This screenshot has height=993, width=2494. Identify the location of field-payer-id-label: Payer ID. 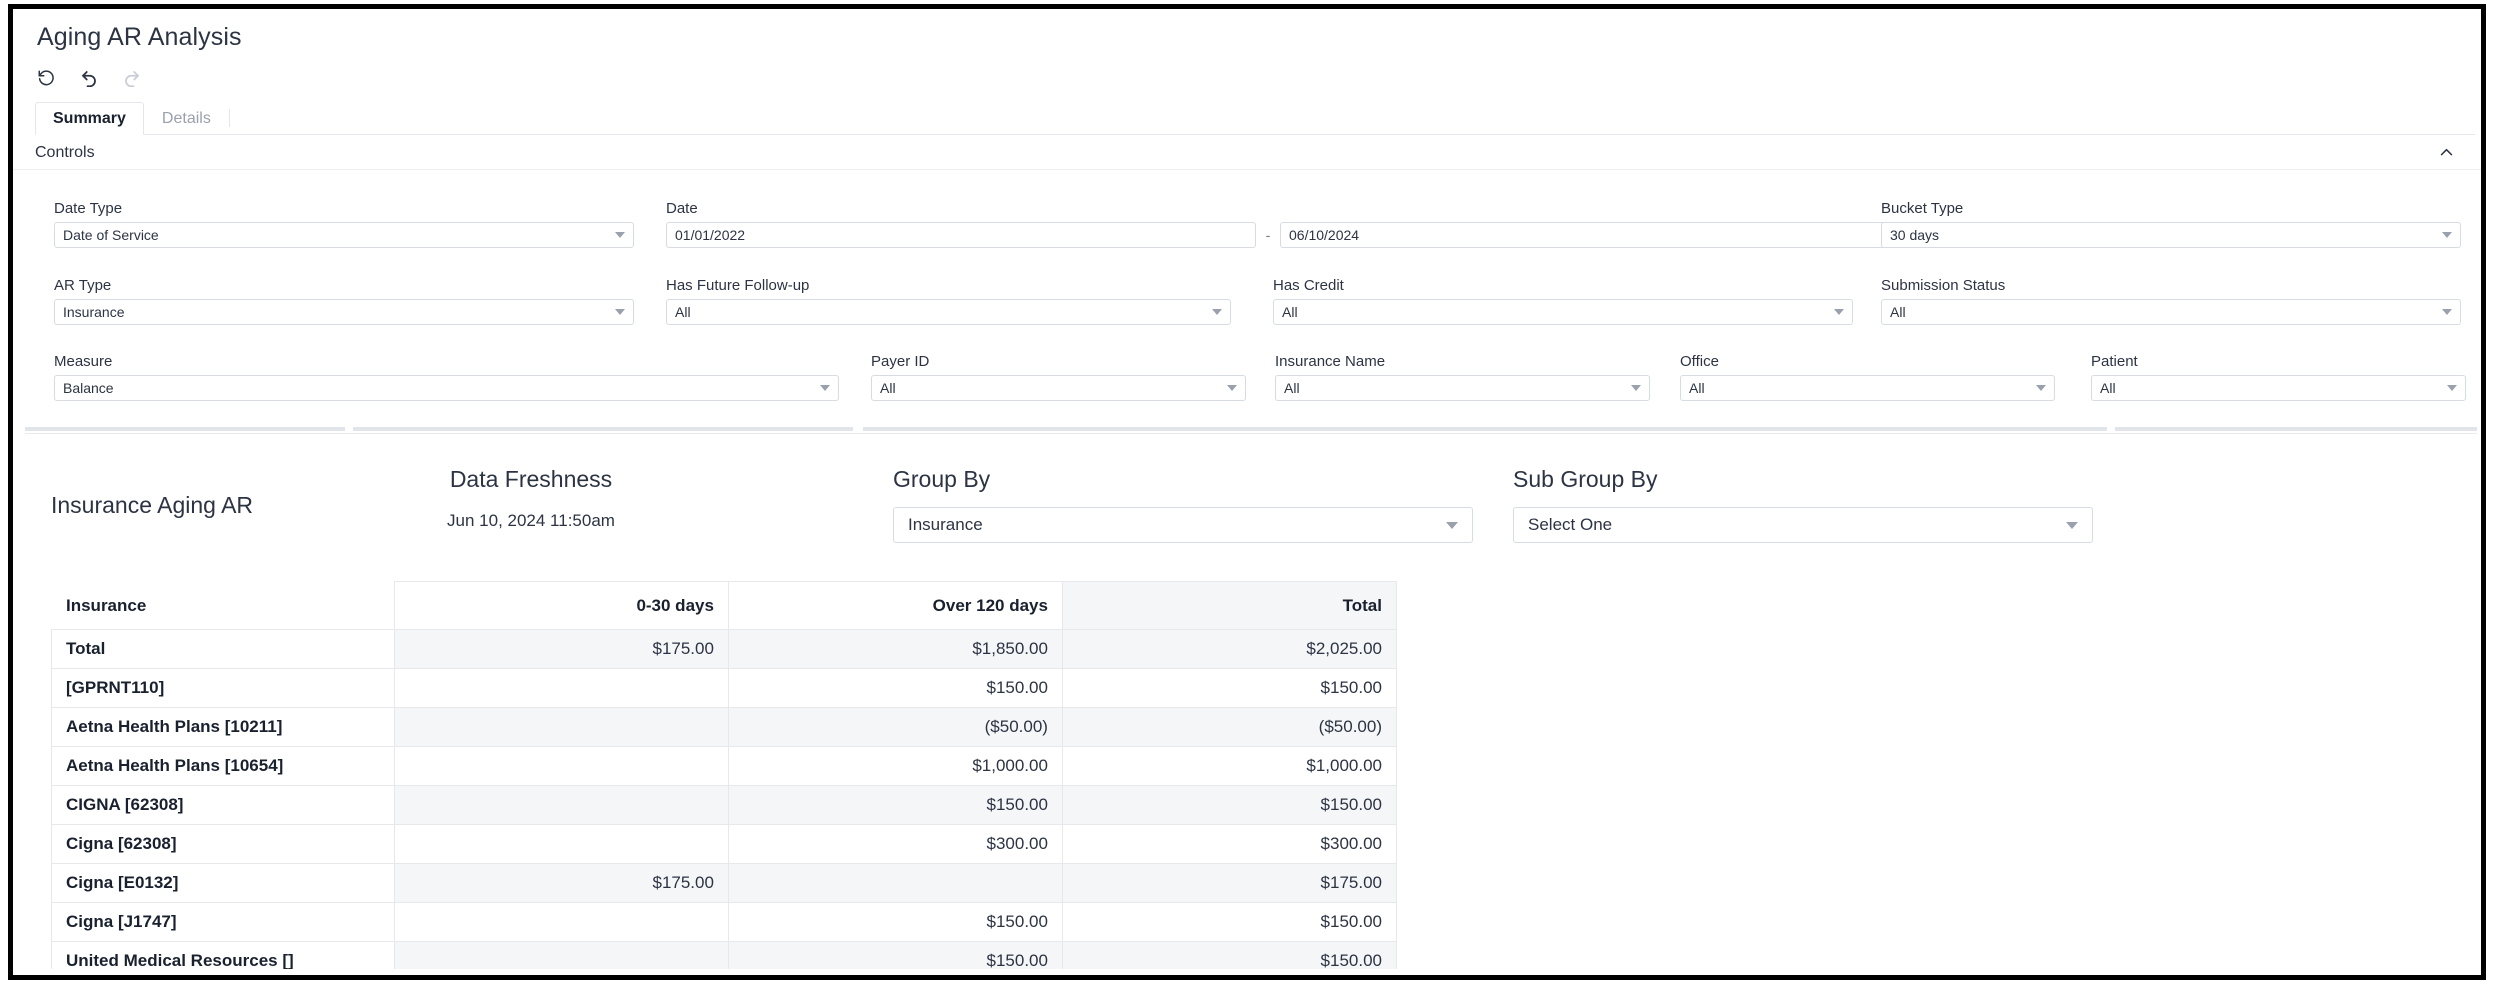
(900, 361).